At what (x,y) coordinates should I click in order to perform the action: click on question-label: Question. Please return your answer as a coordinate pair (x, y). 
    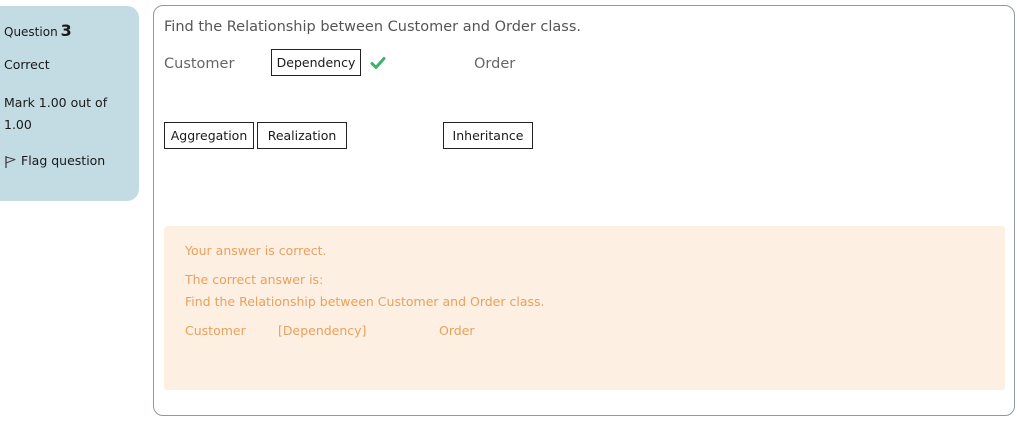
    Looking at the image, I should click on (31, 32).